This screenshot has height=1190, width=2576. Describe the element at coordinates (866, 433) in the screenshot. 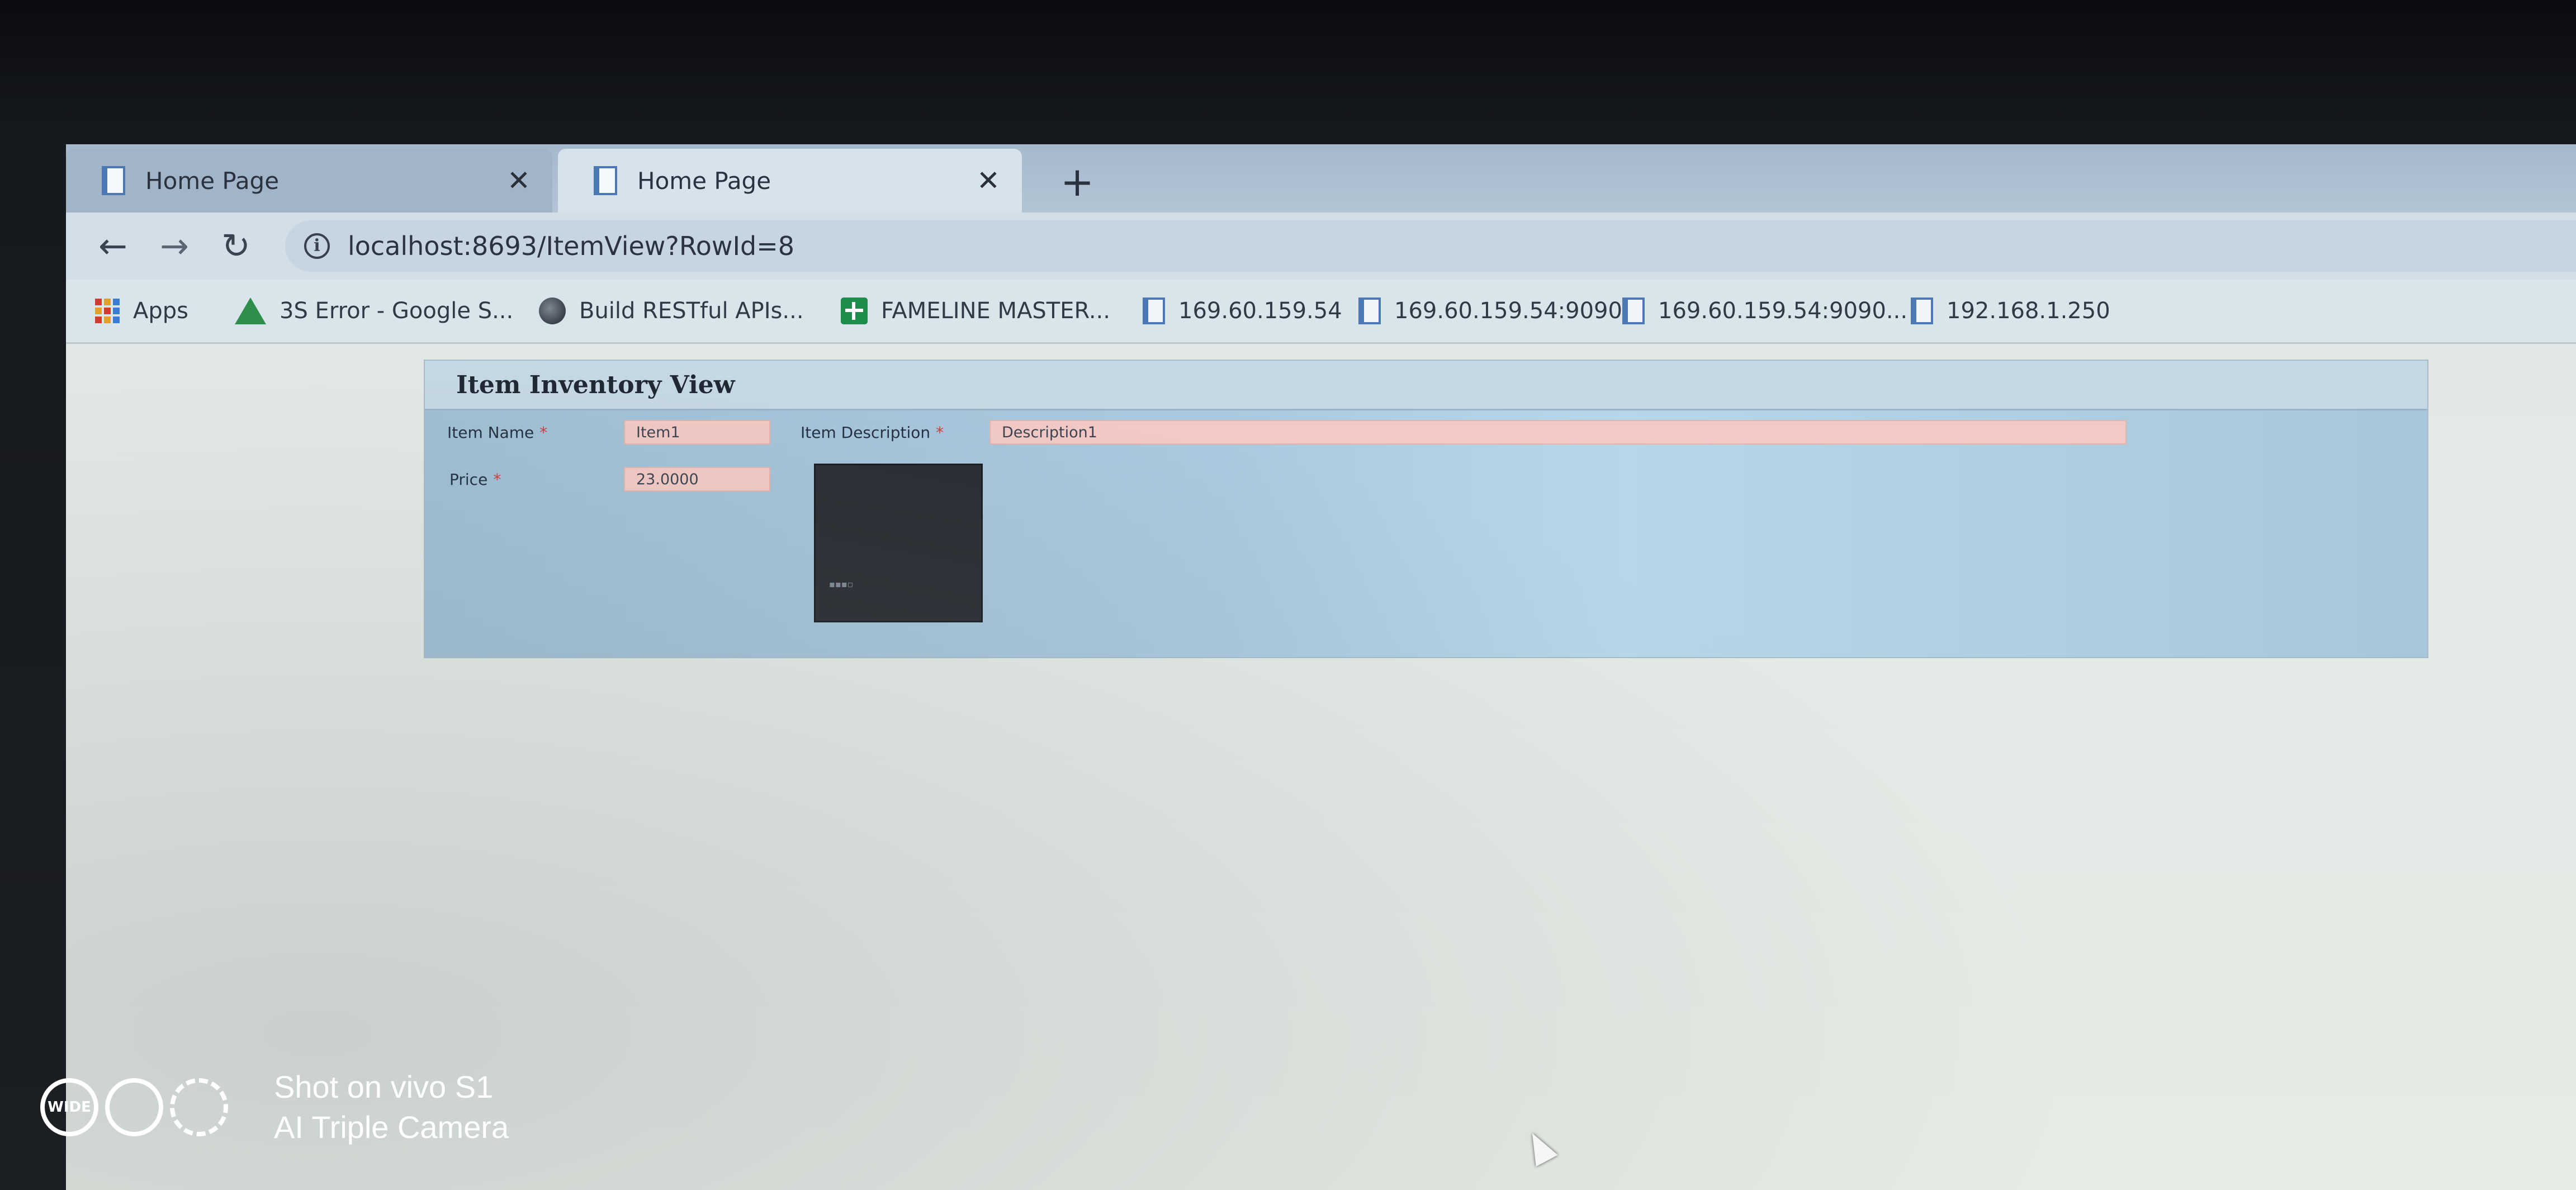

I see `item-description-label-text: Item Description` at that location.